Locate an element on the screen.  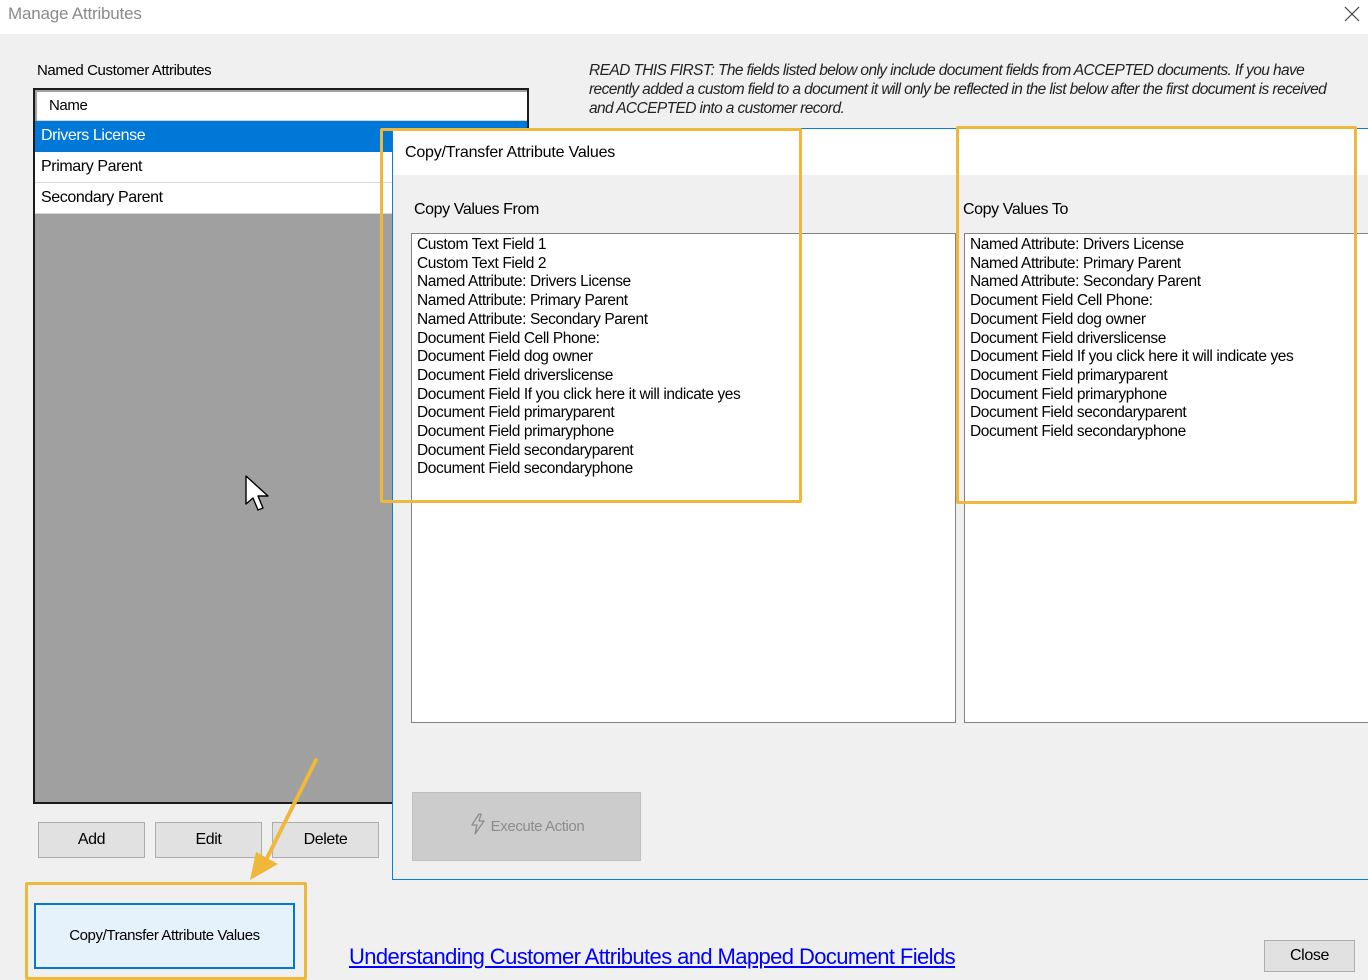
highlight-box-copy-from is located at coordinates (591, 315).